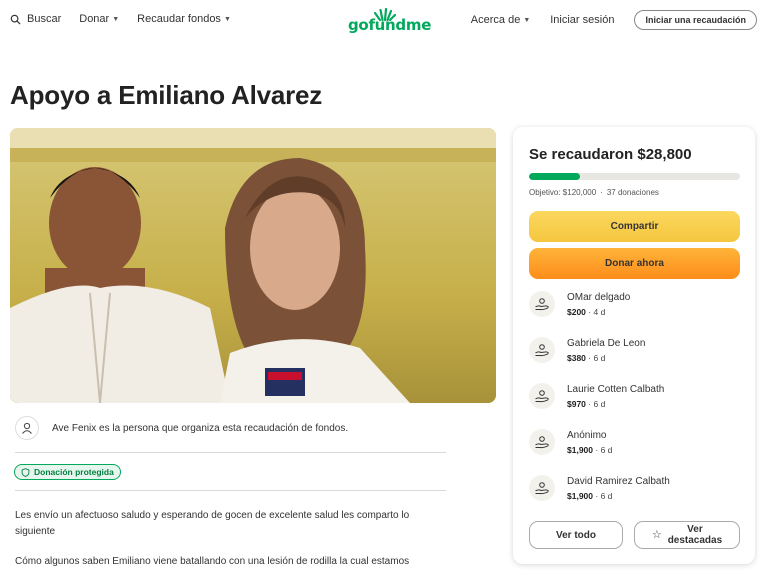  I want to click on view-featured-button: ☆ Ver destacadas, so click(687, 535).